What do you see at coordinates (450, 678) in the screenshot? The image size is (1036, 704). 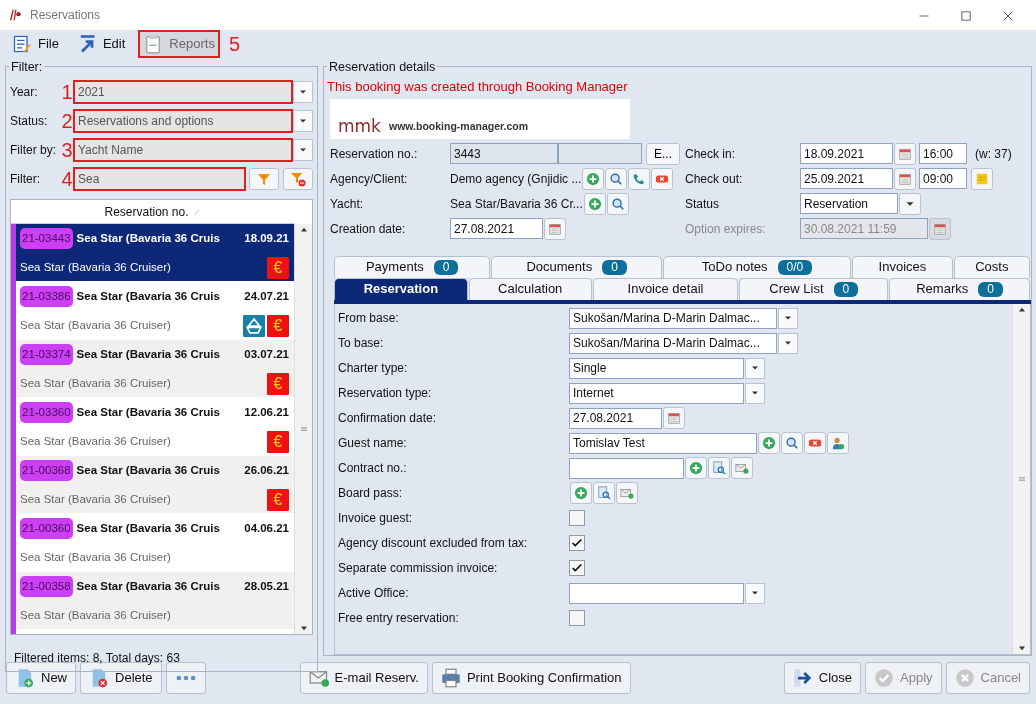 I see `printer-icon` at bounding box center [450, 678].